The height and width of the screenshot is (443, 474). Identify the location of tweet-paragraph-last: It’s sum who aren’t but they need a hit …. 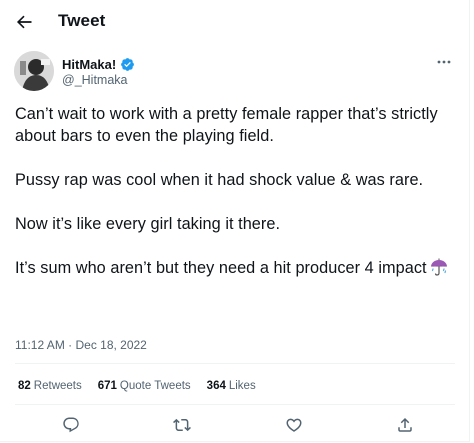
(235, 268).